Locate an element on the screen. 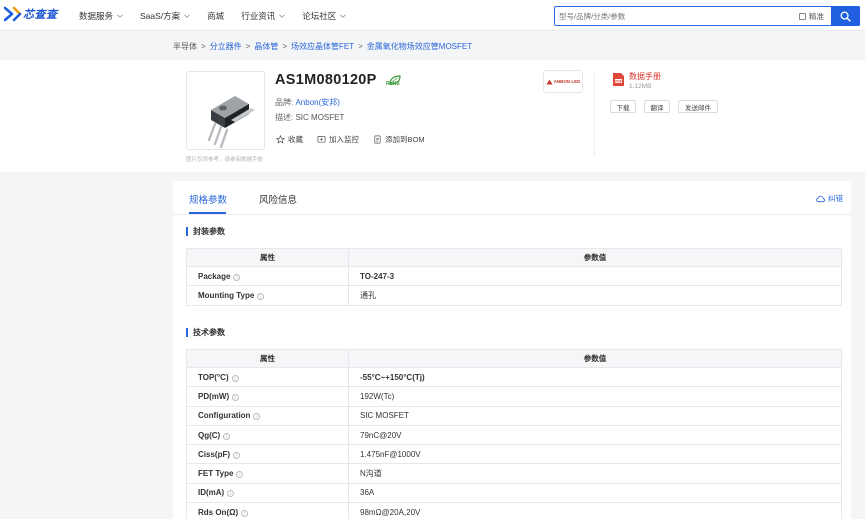 Image resolution: width=865 pixels, height=519 pixels. param-value: 通孔 is located at coordinates (595, 295).